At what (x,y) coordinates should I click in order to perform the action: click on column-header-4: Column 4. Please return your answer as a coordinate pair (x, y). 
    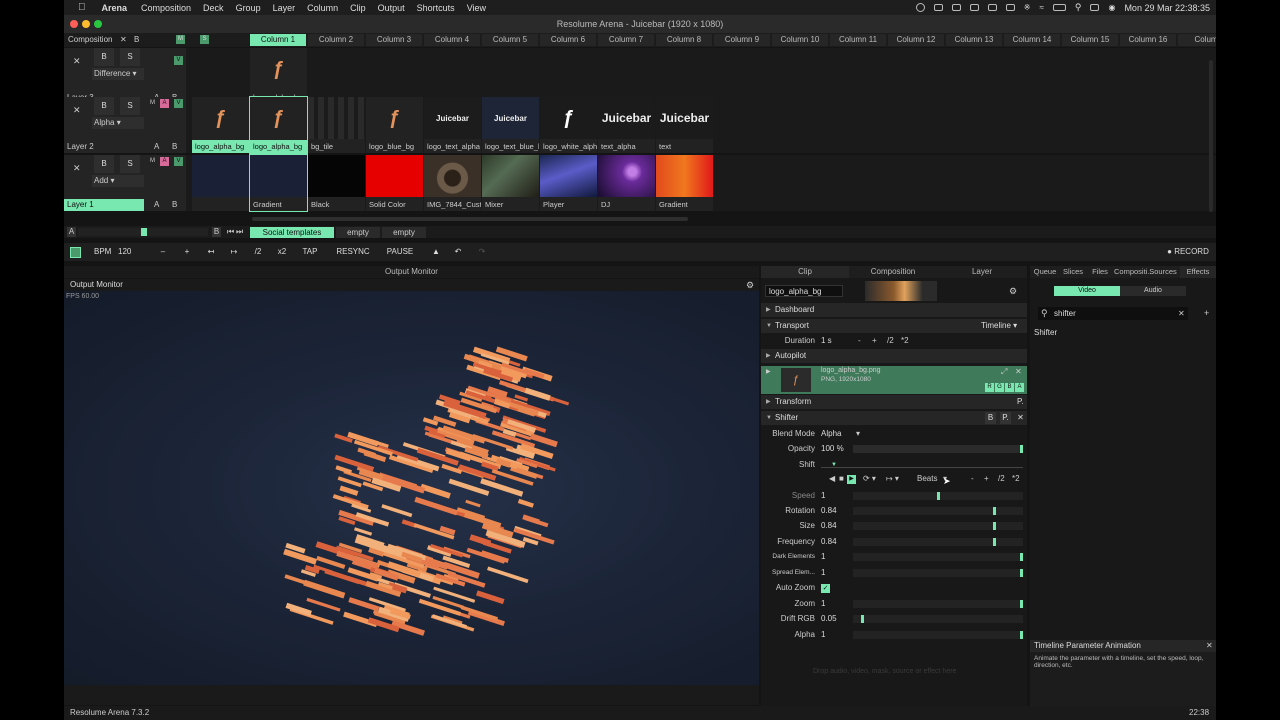
    Looking at the image, I should click on (452, 40).